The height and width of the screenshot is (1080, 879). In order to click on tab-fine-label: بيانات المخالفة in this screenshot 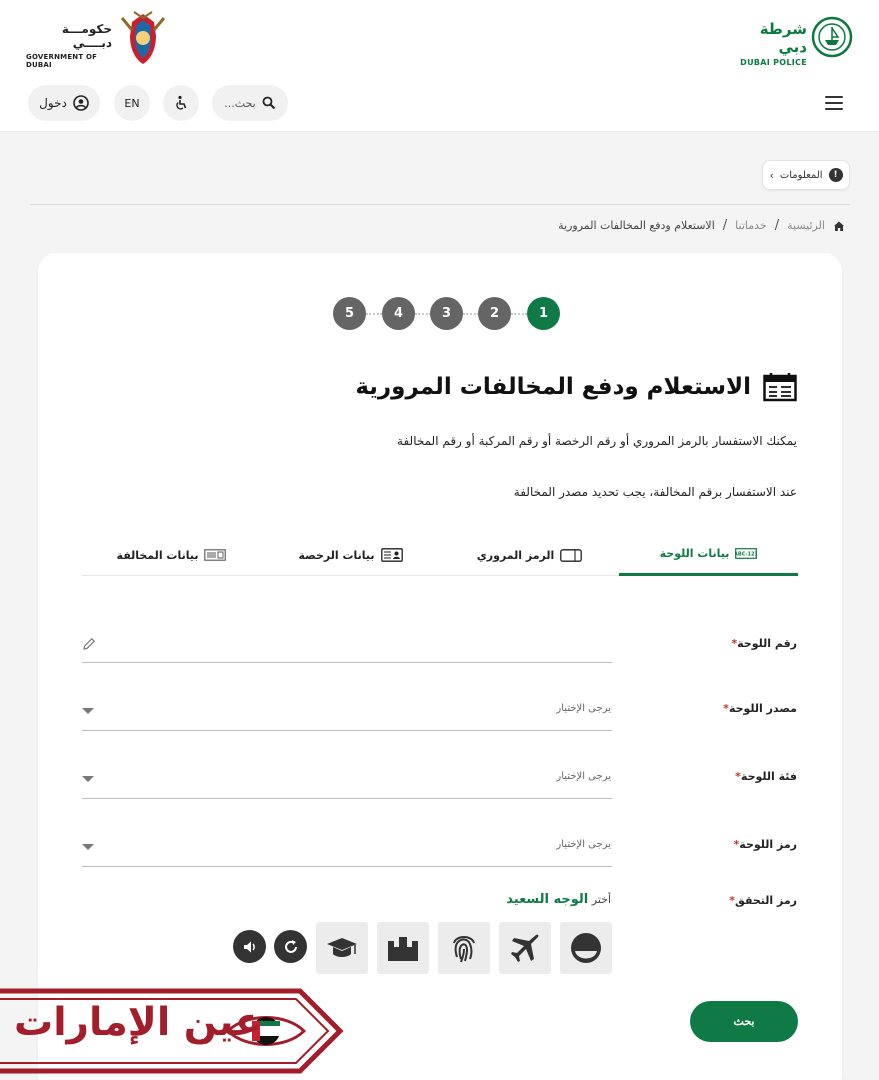, I will do `click(157, 555)`.